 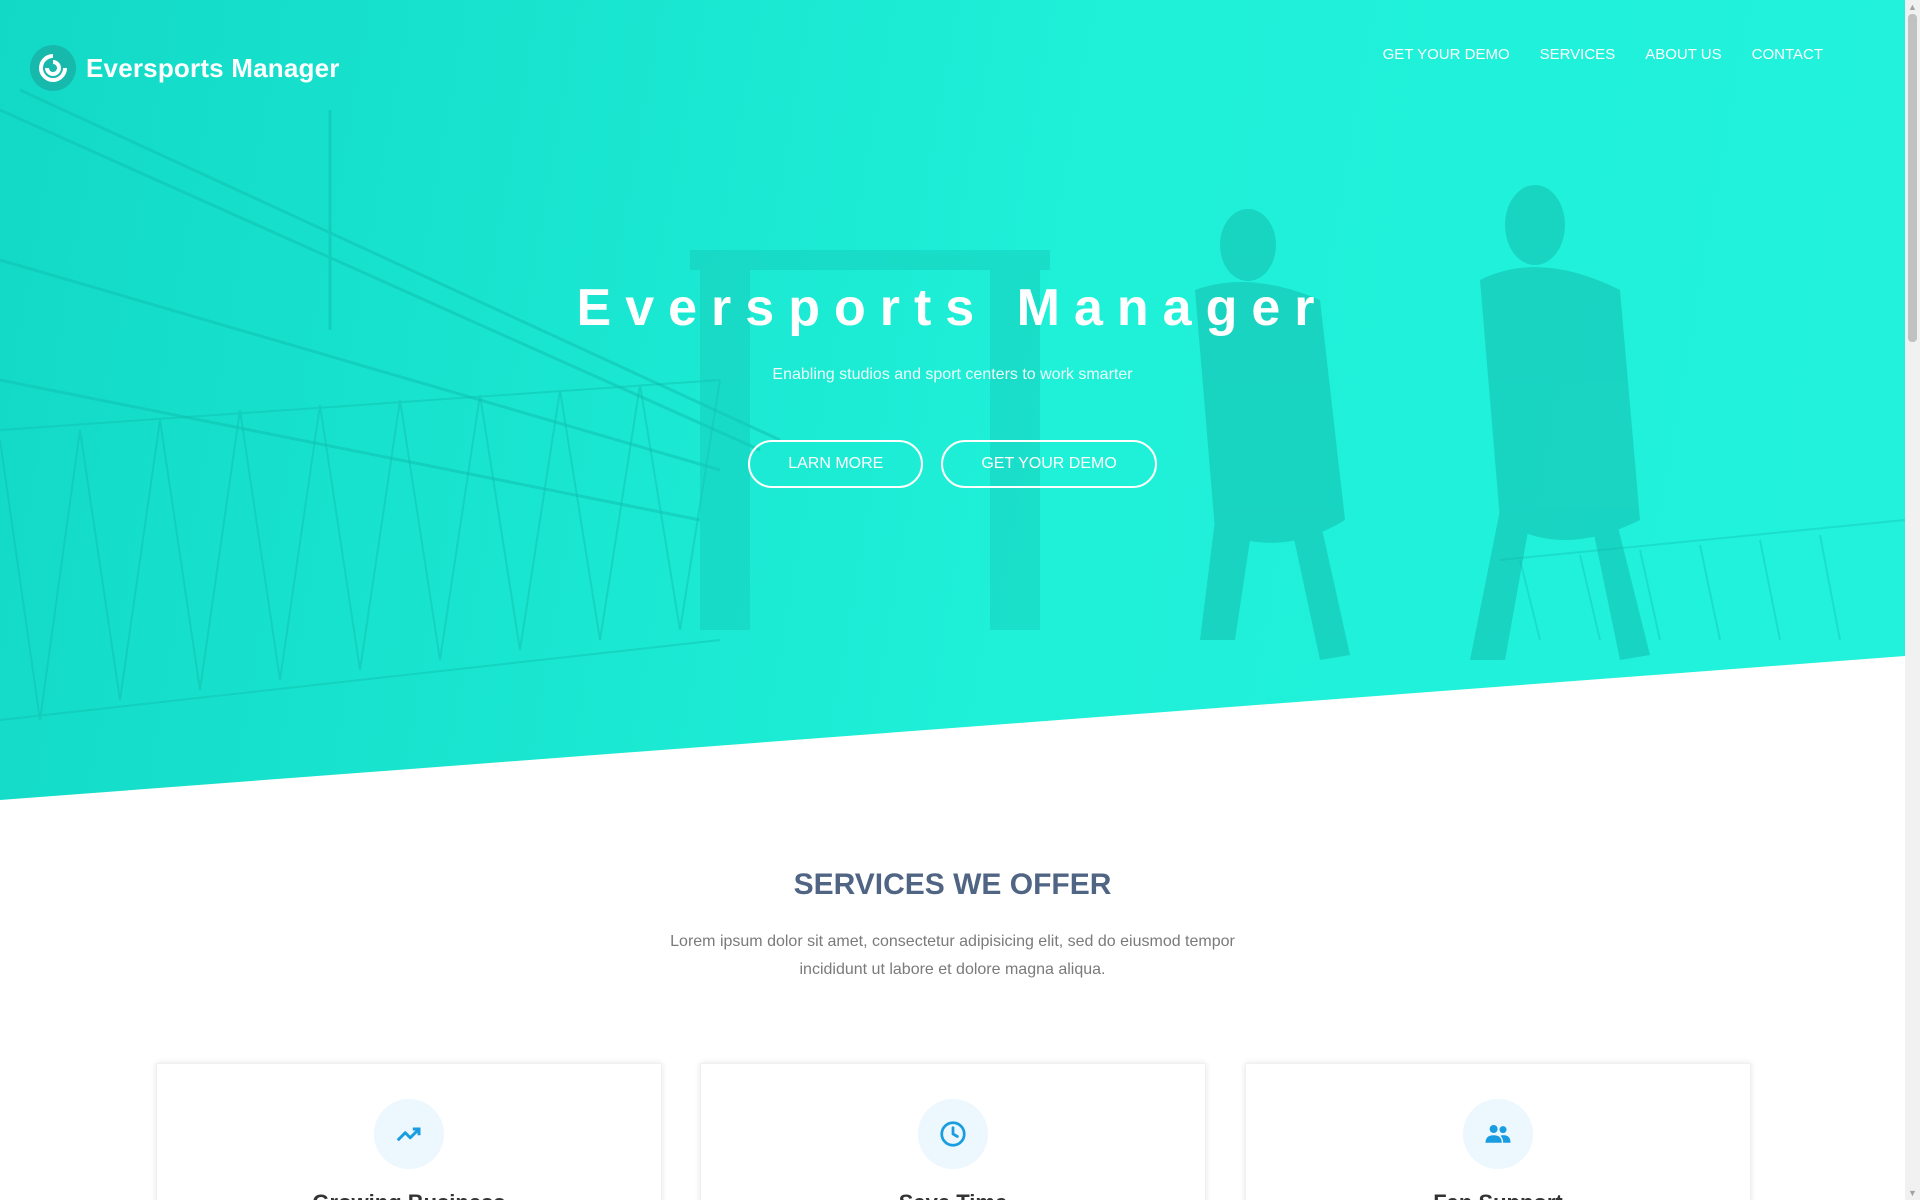 I want to click on service-card-fan-support: Fan Support, so click(x=1498, y=1131).